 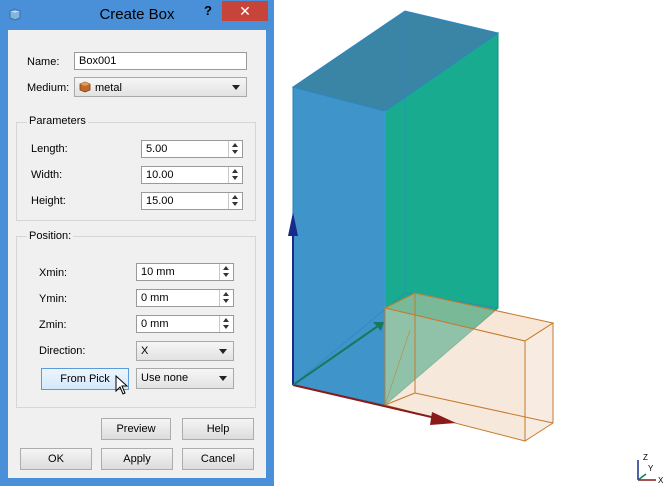 I want to click on height-spinbox: 15.00, so click(x=192, y=201).